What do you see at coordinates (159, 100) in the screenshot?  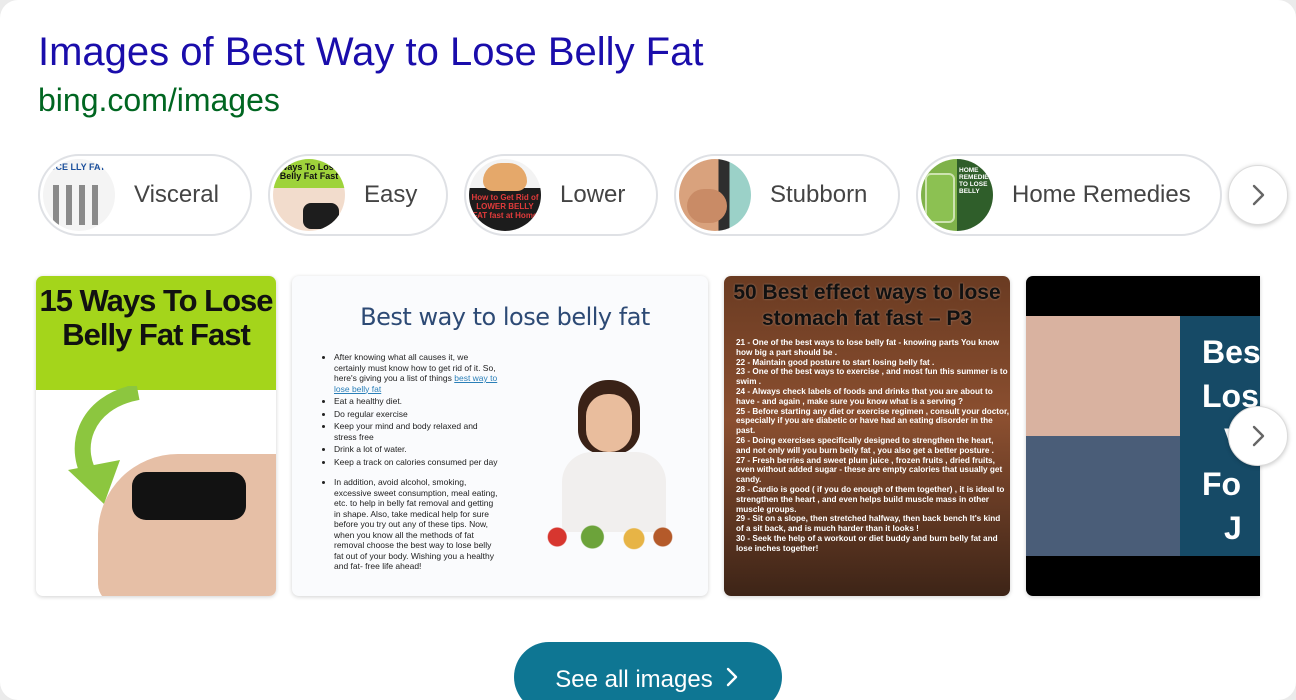 I see `source-url: bing.com/images` at bounding box center [159, 100].